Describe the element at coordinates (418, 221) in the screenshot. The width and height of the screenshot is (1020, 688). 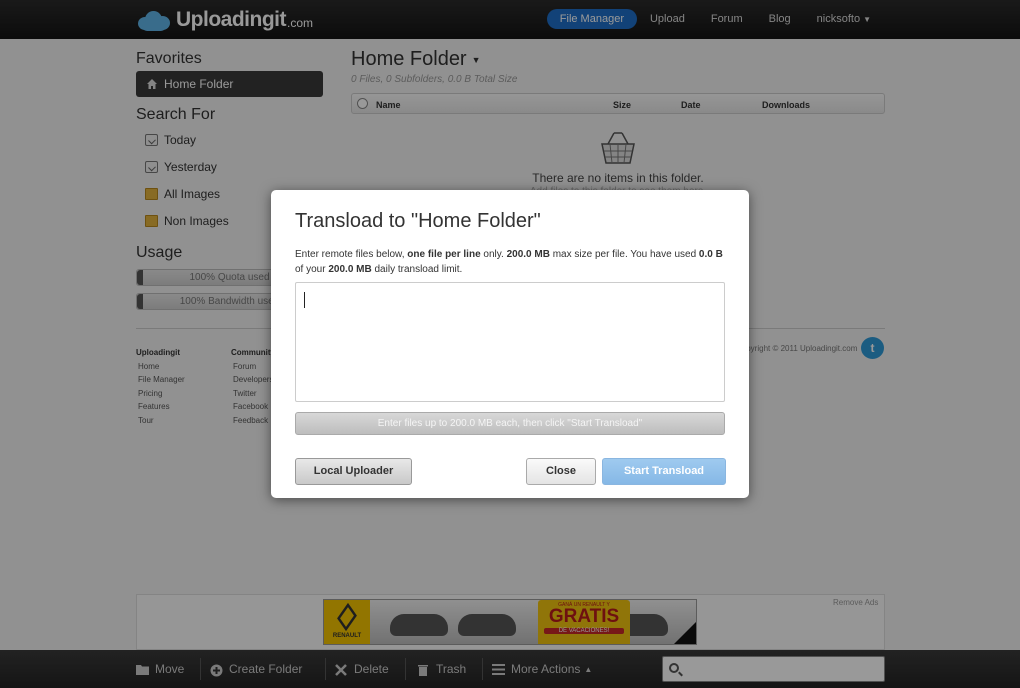
I see `dialog-title: Transload to "Home Folder"` at that location.